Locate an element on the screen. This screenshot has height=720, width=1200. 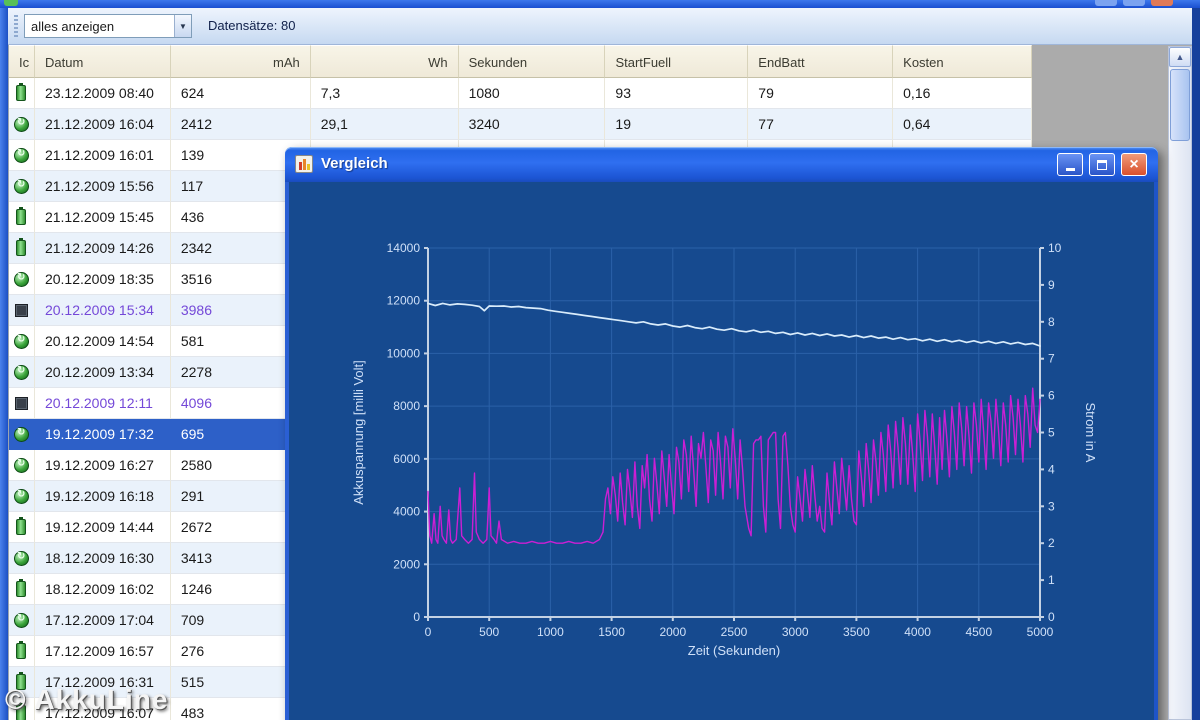
table-row: 23.12.2009 08:40 624 7,3 1080 93 79 0,16 is located at coordinates (520, 93).